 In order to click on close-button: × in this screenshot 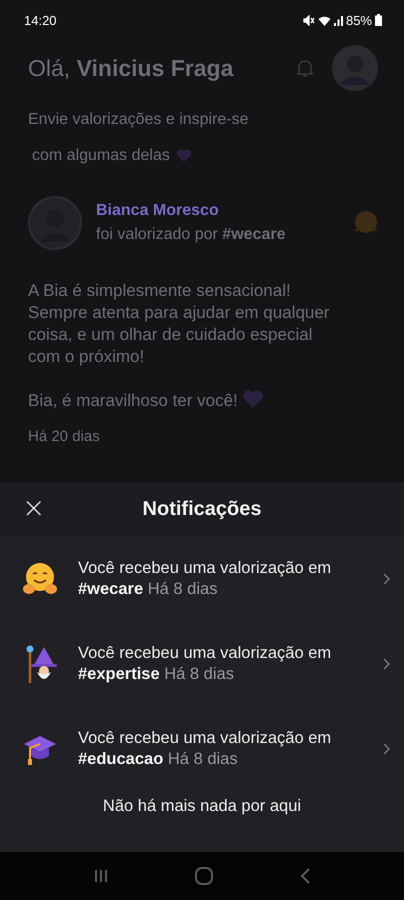, I will do `click(34, 508)`.